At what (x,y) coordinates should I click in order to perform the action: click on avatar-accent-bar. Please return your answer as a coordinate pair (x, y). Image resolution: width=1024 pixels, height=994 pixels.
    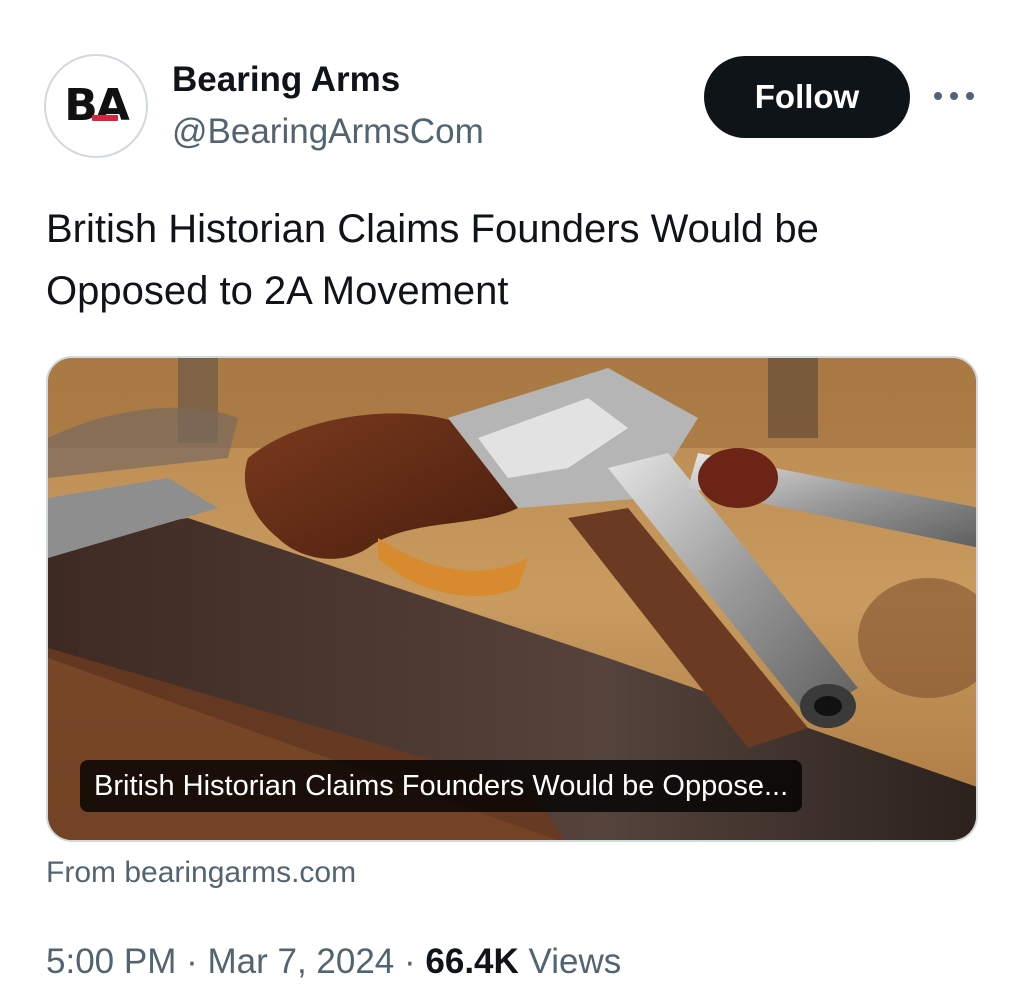
    Looking at the image, I should click on (105, 118).